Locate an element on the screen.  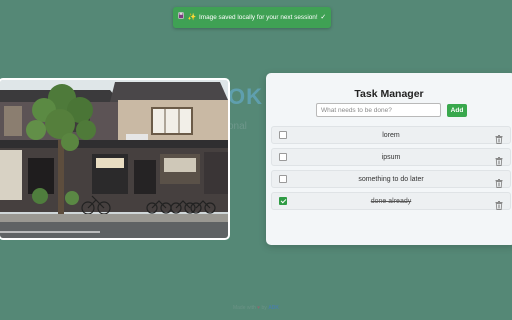
footer-prefix: Made with is located at coordinates (244, 308).